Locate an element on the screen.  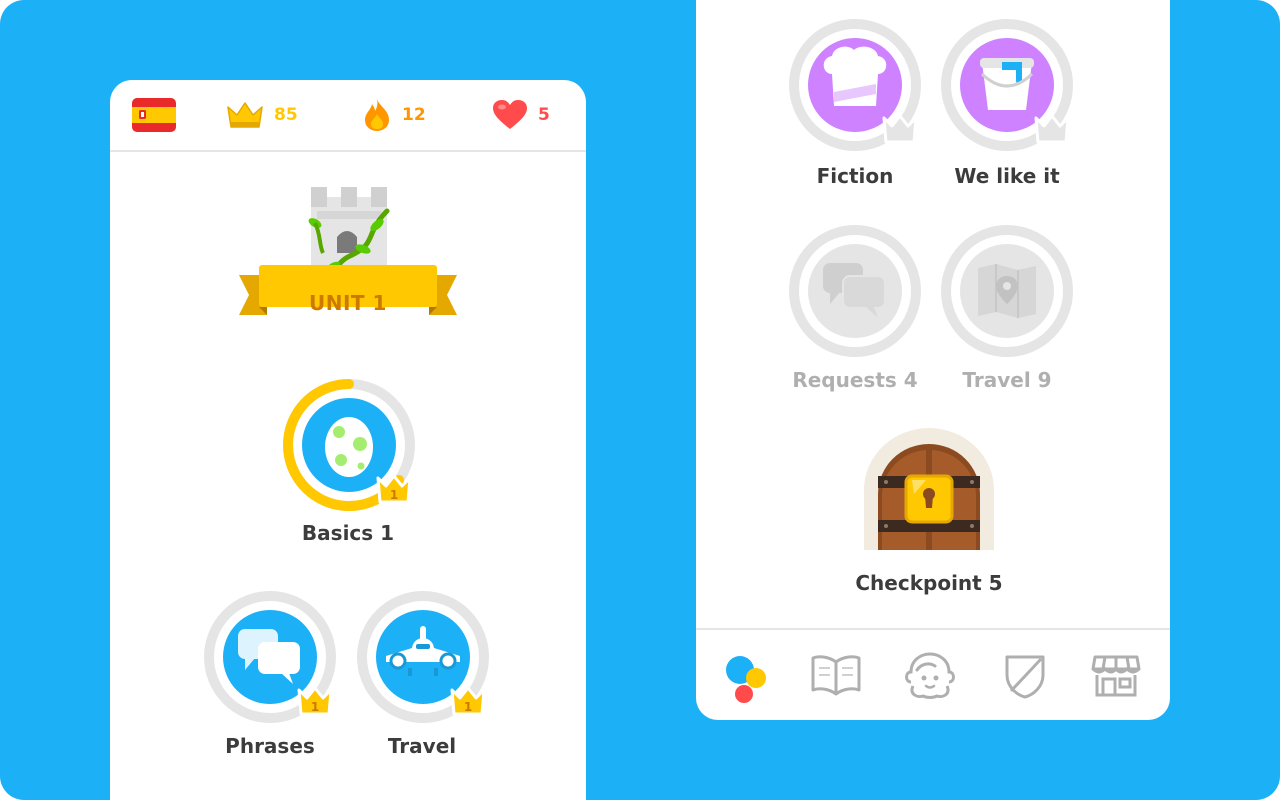
skill-fiction is located at coordinates (855, 85).